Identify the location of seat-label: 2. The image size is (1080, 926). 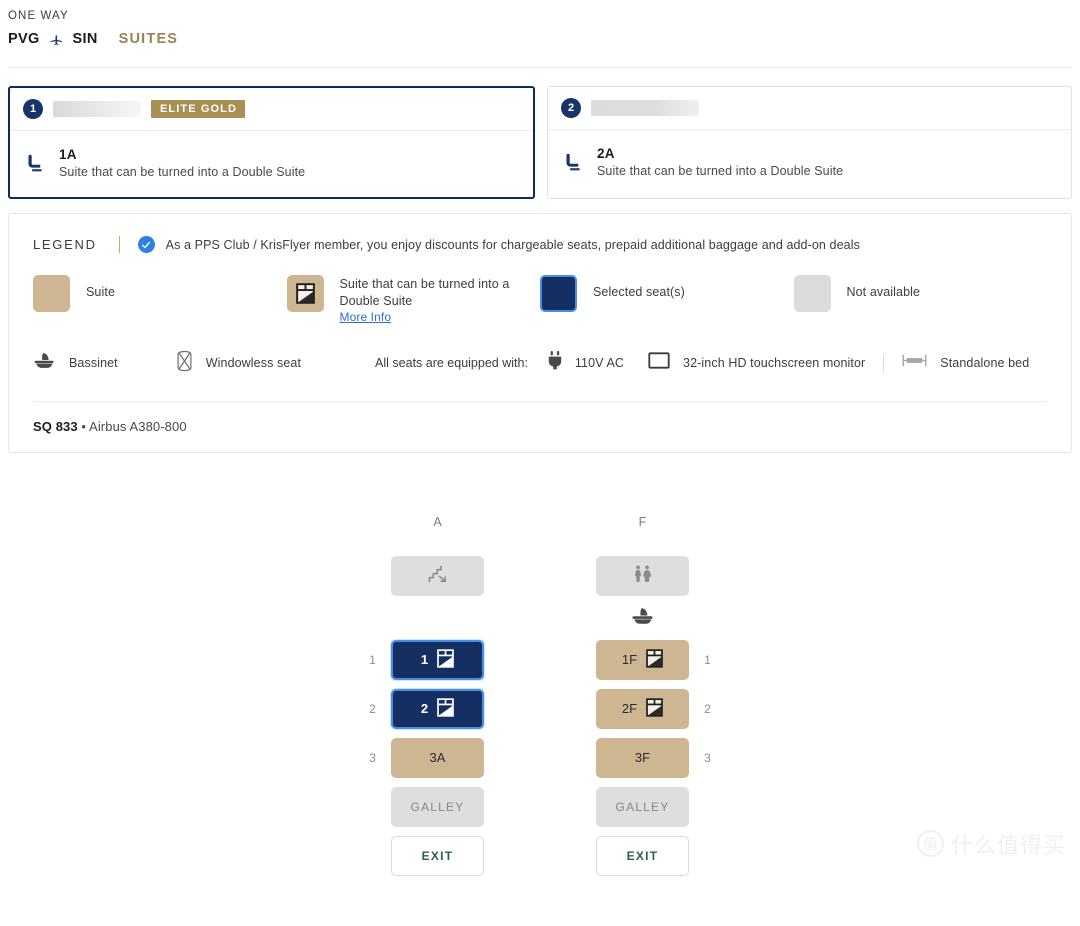
(424, 709).